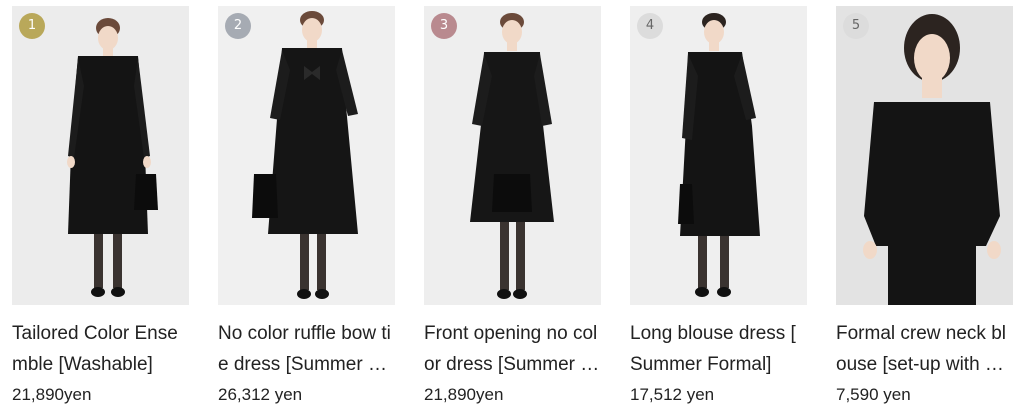 The width and height of the screenshot is (1024, 420). Describe the element at coordinates (32, 26) in the screenshot. I see `rank-badge: 1` at that location.